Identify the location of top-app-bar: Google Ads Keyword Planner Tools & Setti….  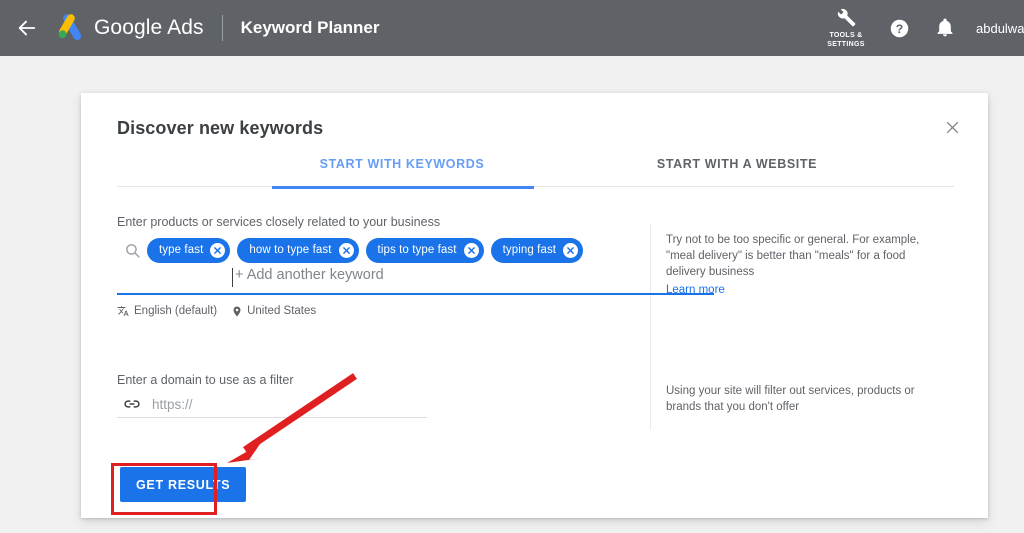
(512, 28).